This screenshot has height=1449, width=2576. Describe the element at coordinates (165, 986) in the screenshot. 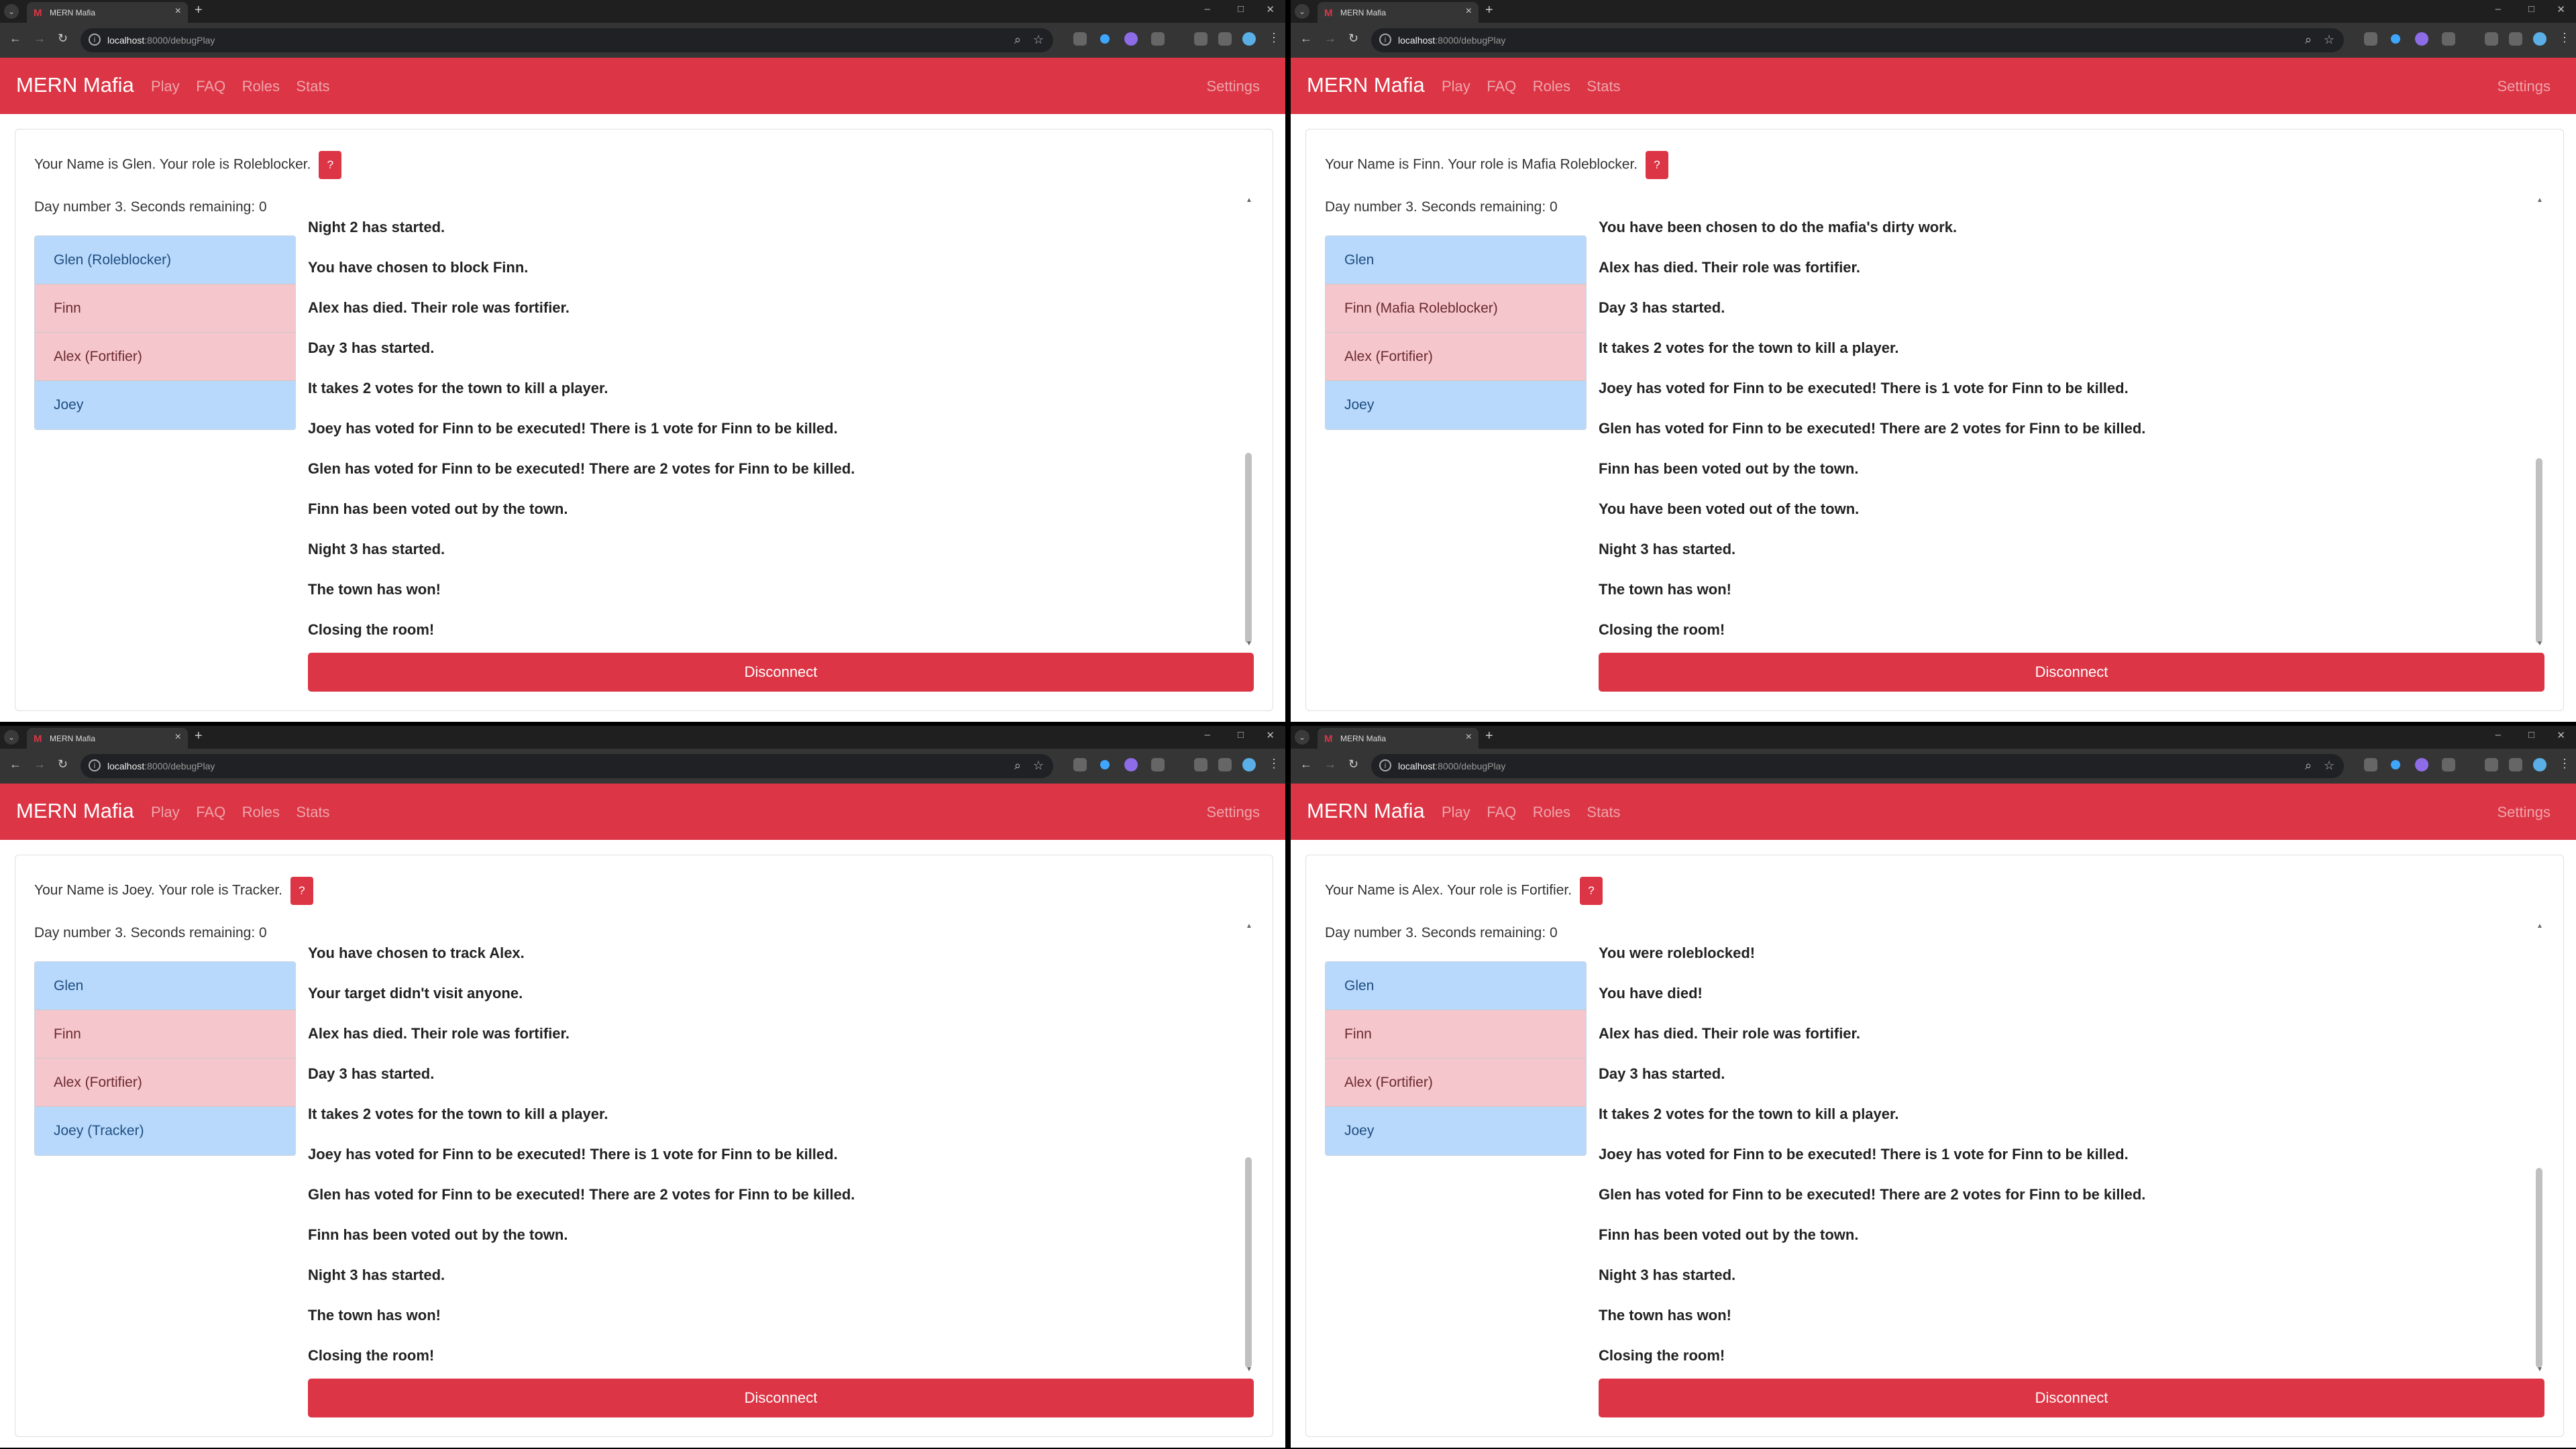

I see `player-item: Glen` at that location.